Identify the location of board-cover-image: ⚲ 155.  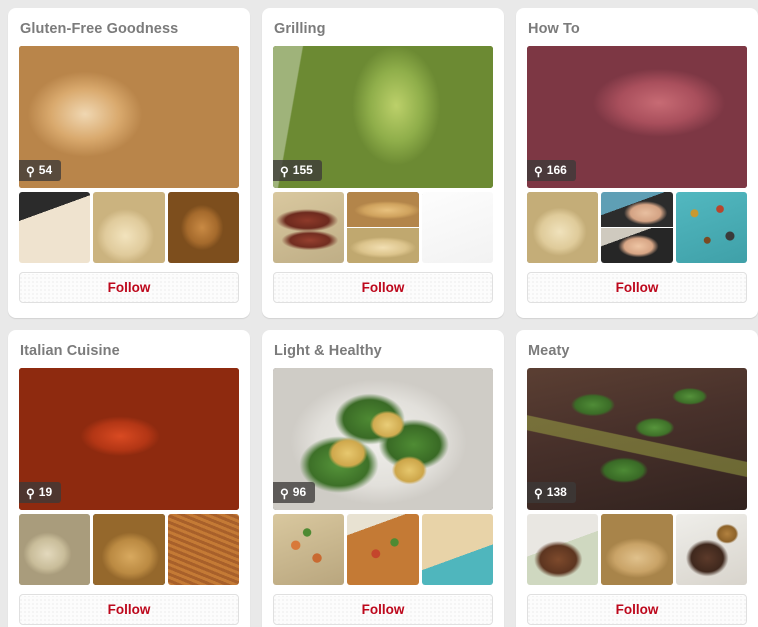
(383, 117).